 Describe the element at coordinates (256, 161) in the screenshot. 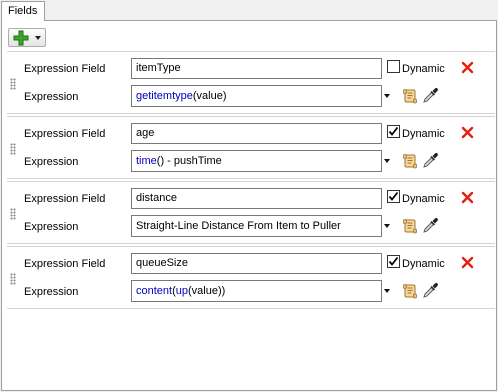

I see `expression-combo: time() - pushTime` at that location.